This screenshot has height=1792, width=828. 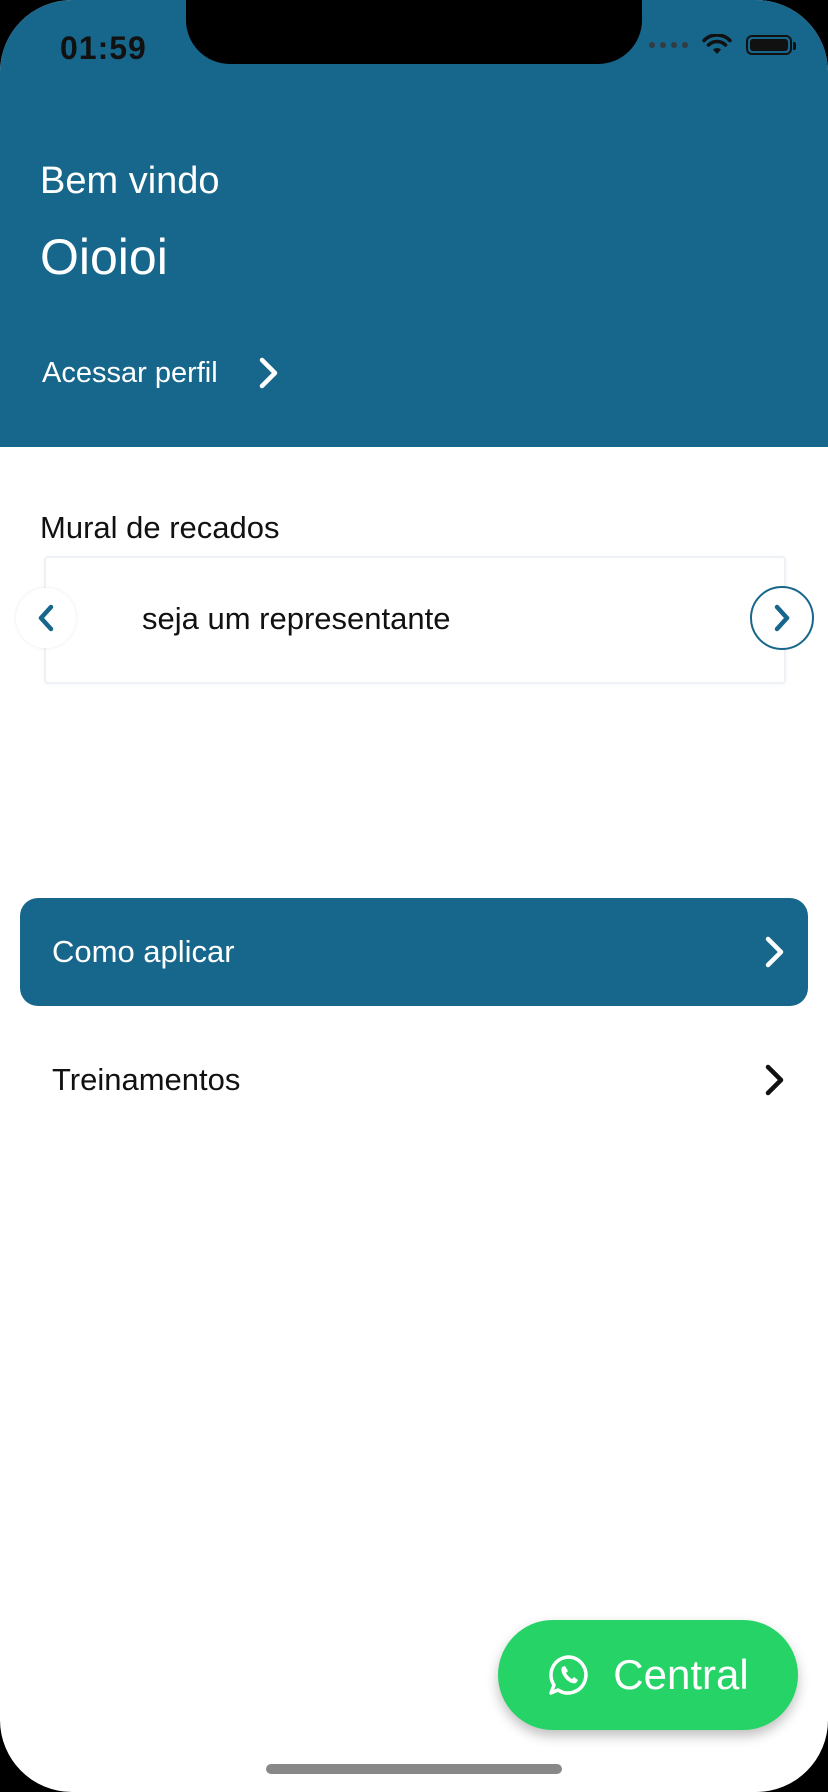 I want to click on mural-card: seja um representante, so click(x=415, y=620).